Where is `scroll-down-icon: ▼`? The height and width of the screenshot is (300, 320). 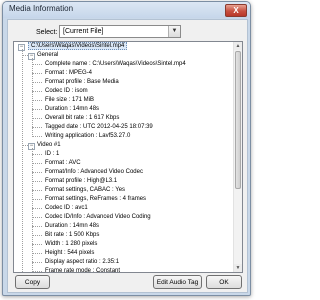 scroll-down-icon: ▼ is located at coordinates (238, 268).